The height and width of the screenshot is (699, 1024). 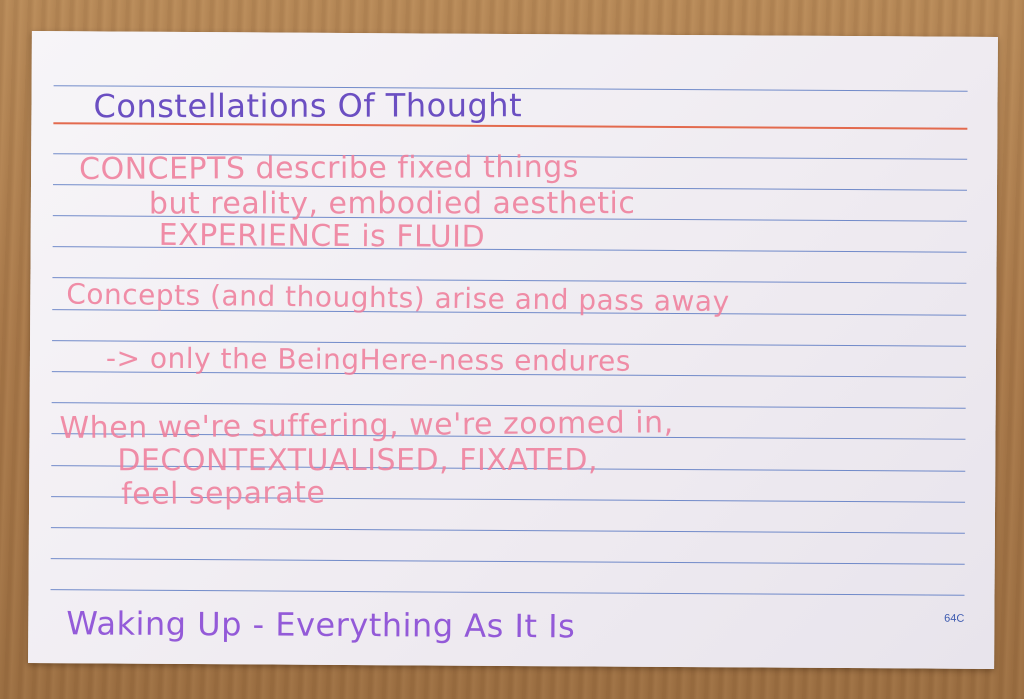 I want to click on card-id-label: 64C, so click(x=954, y=618).